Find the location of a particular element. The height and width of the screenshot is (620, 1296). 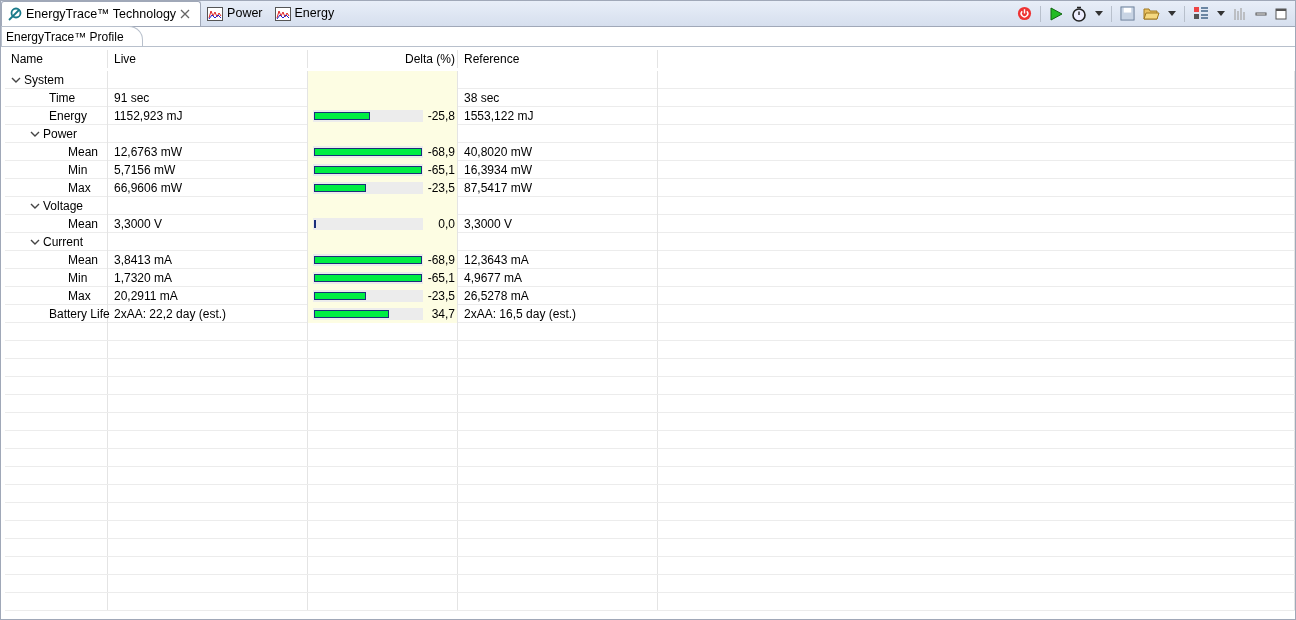

table-cell-text: 2xAA: 16,5 day (est.) is located at coordinates (520, 314).